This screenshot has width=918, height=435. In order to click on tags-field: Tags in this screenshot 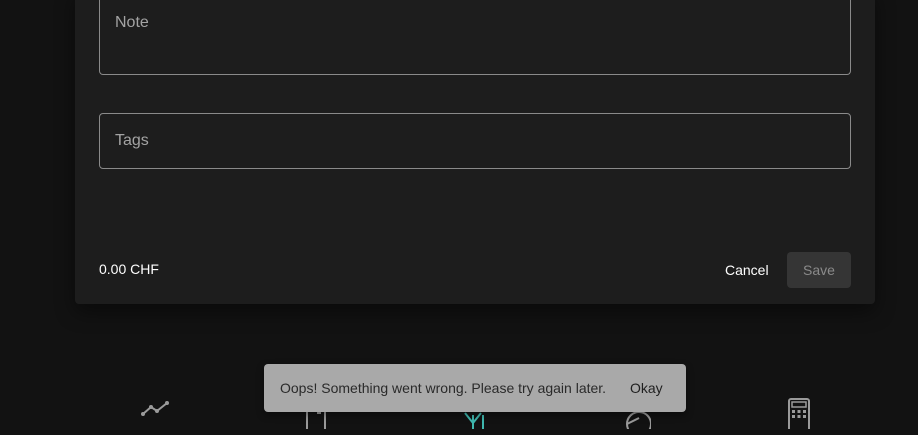, I will do `click(475, 141)`.